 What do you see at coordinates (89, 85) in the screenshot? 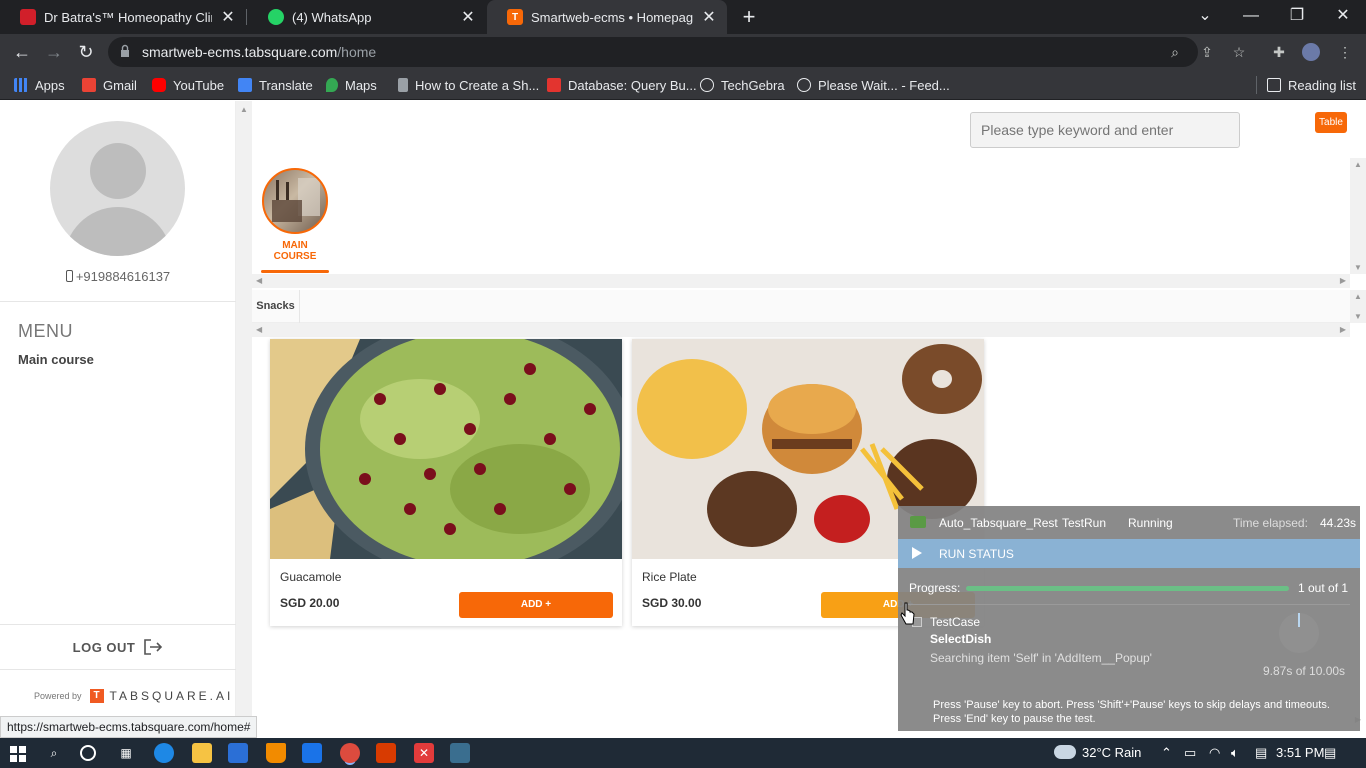
I see `gmail-icon` at bounding box center [89, 85].